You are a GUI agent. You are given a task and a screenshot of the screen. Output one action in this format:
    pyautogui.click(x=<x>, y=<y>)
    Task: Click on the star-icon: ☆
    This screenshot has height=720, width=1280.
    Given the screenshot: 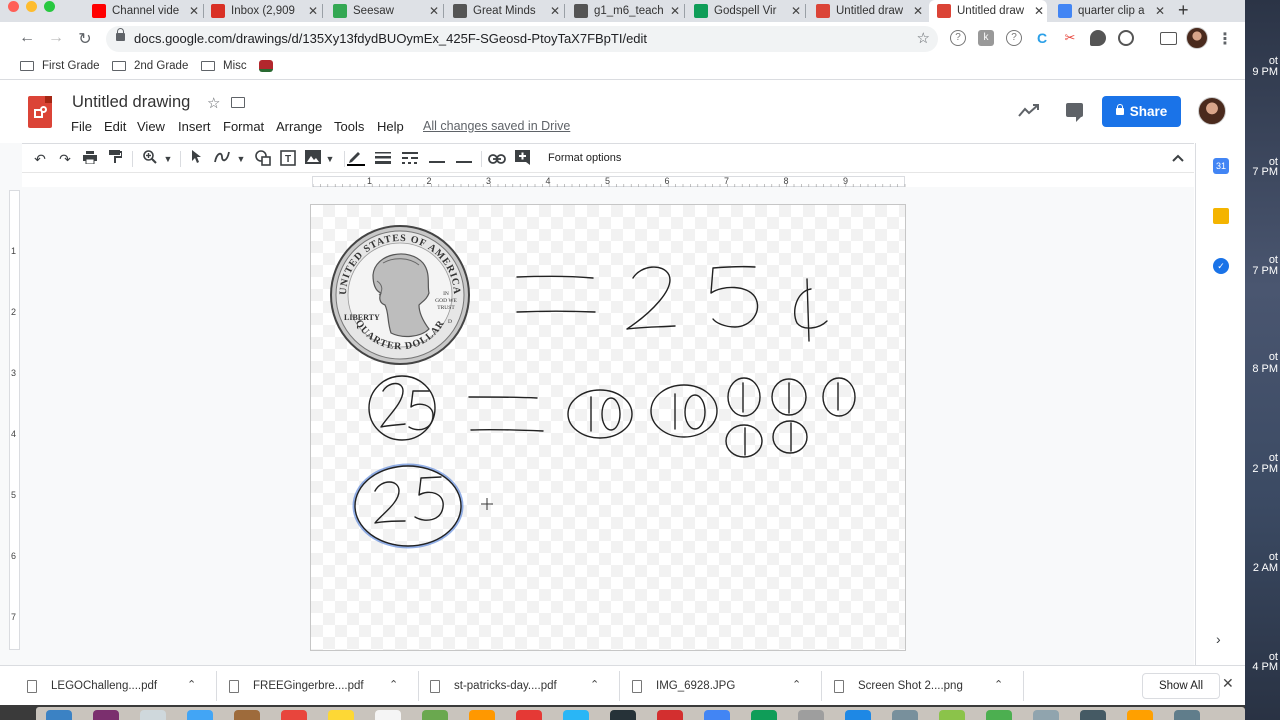 What is the action you would take?
    pyautogui.click(x=213, y=103)
    